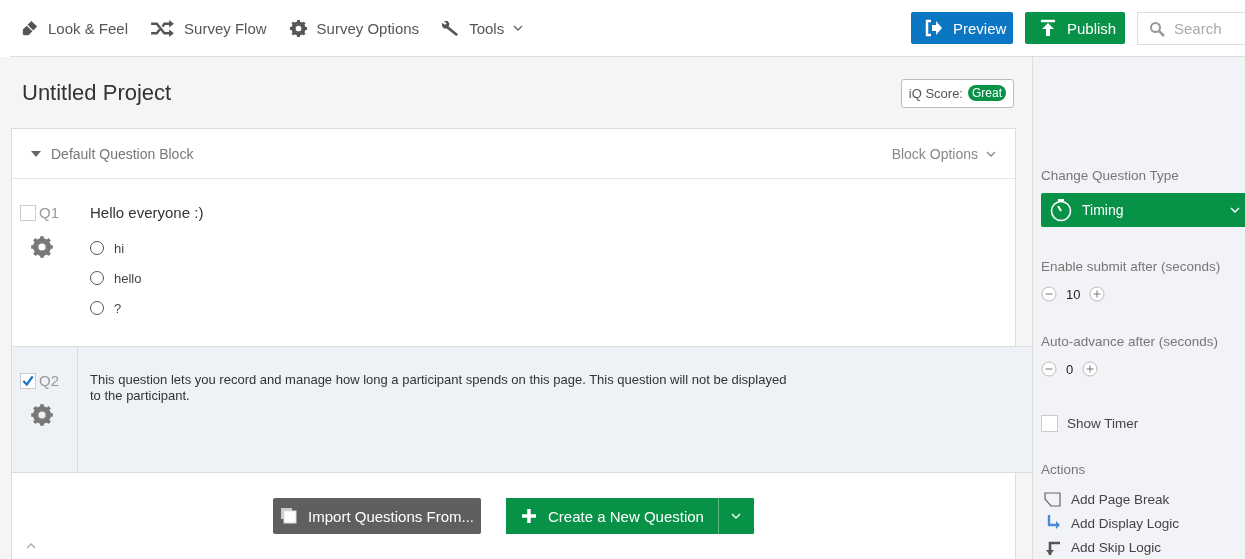 The width and height of the screenshot is (1245, 559). I want to click on field-label: Auto-advance after (seconds), so click(1130, 341).